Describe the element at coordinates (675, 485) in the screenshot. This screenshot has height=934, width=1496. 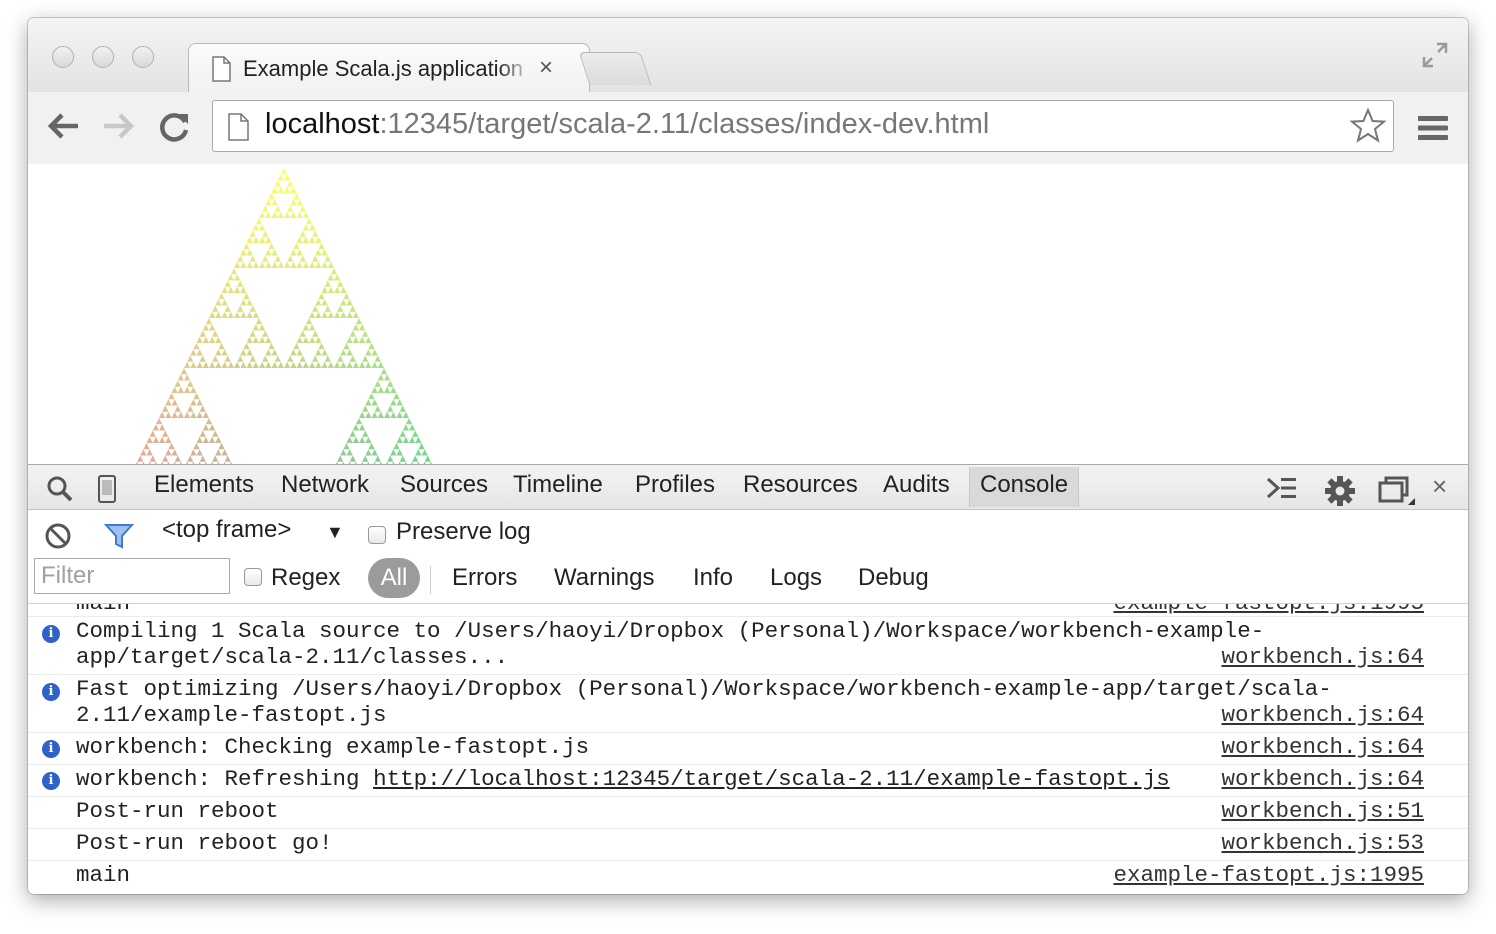
I see `tab-profiles: Profiles` at that location.